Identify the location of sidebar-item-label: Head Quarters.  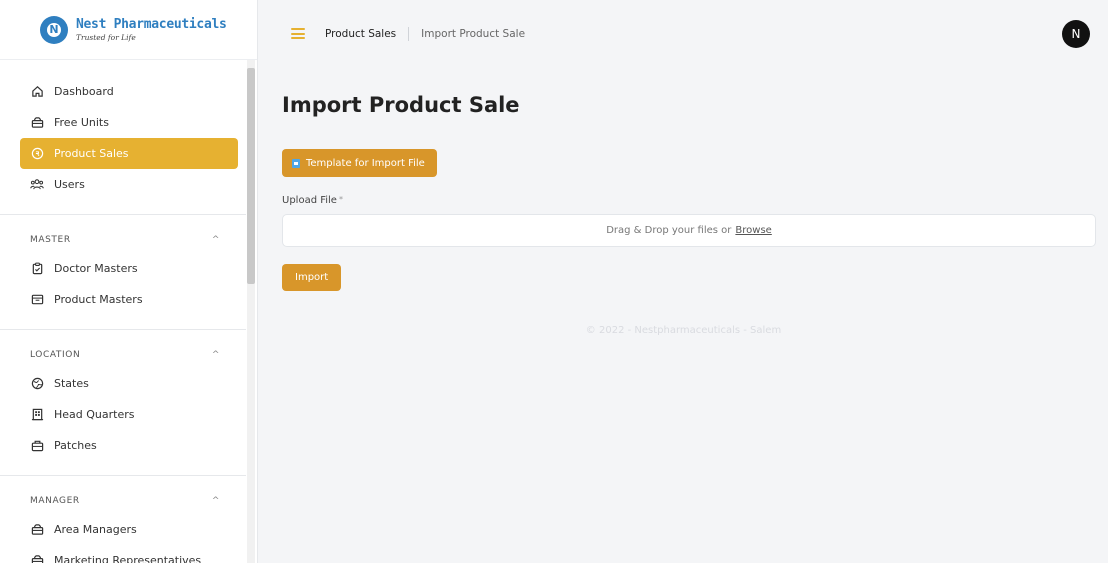
(94, 414).